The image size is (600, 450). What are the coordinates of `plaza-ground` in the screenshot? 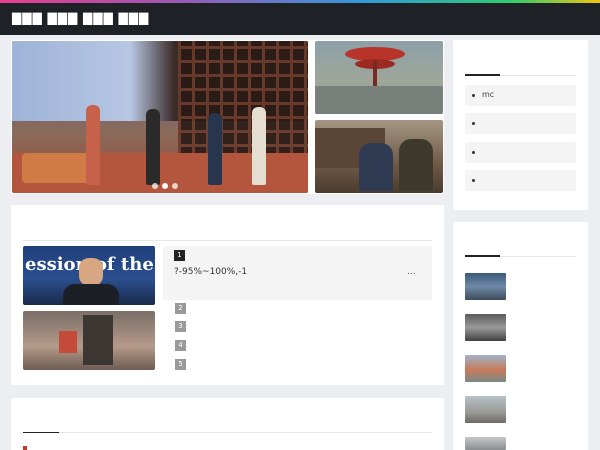 It's located at (379, 100).